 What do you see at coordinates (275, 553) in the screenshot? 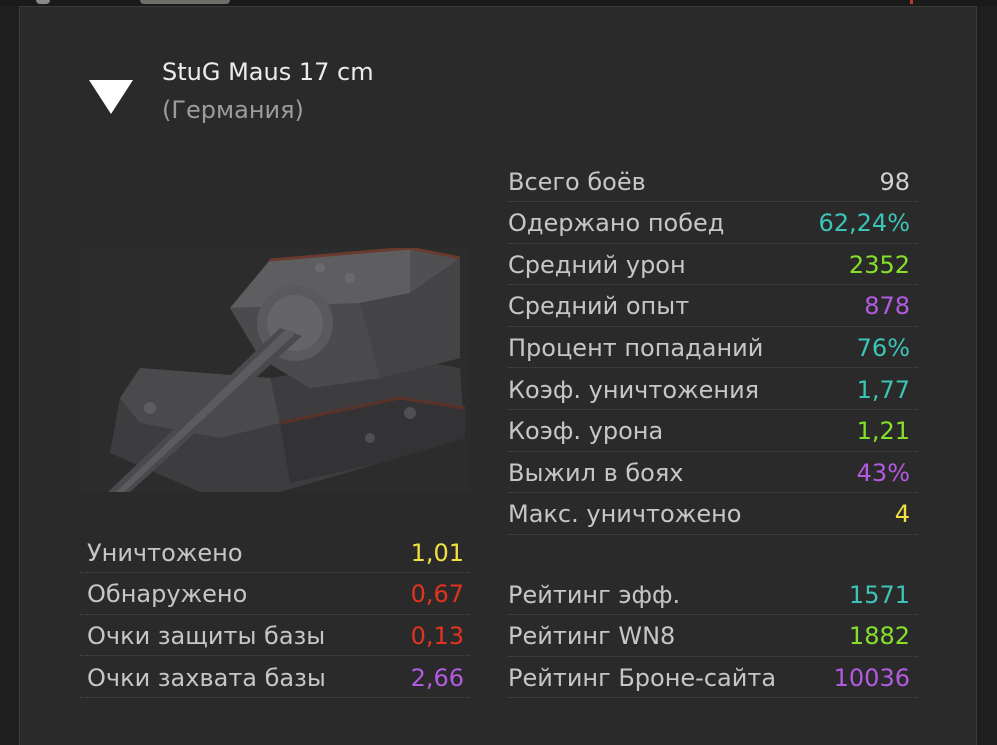
I see `avg-stat-row: Уничтожено 1,01` at bounding box center [275, 553].